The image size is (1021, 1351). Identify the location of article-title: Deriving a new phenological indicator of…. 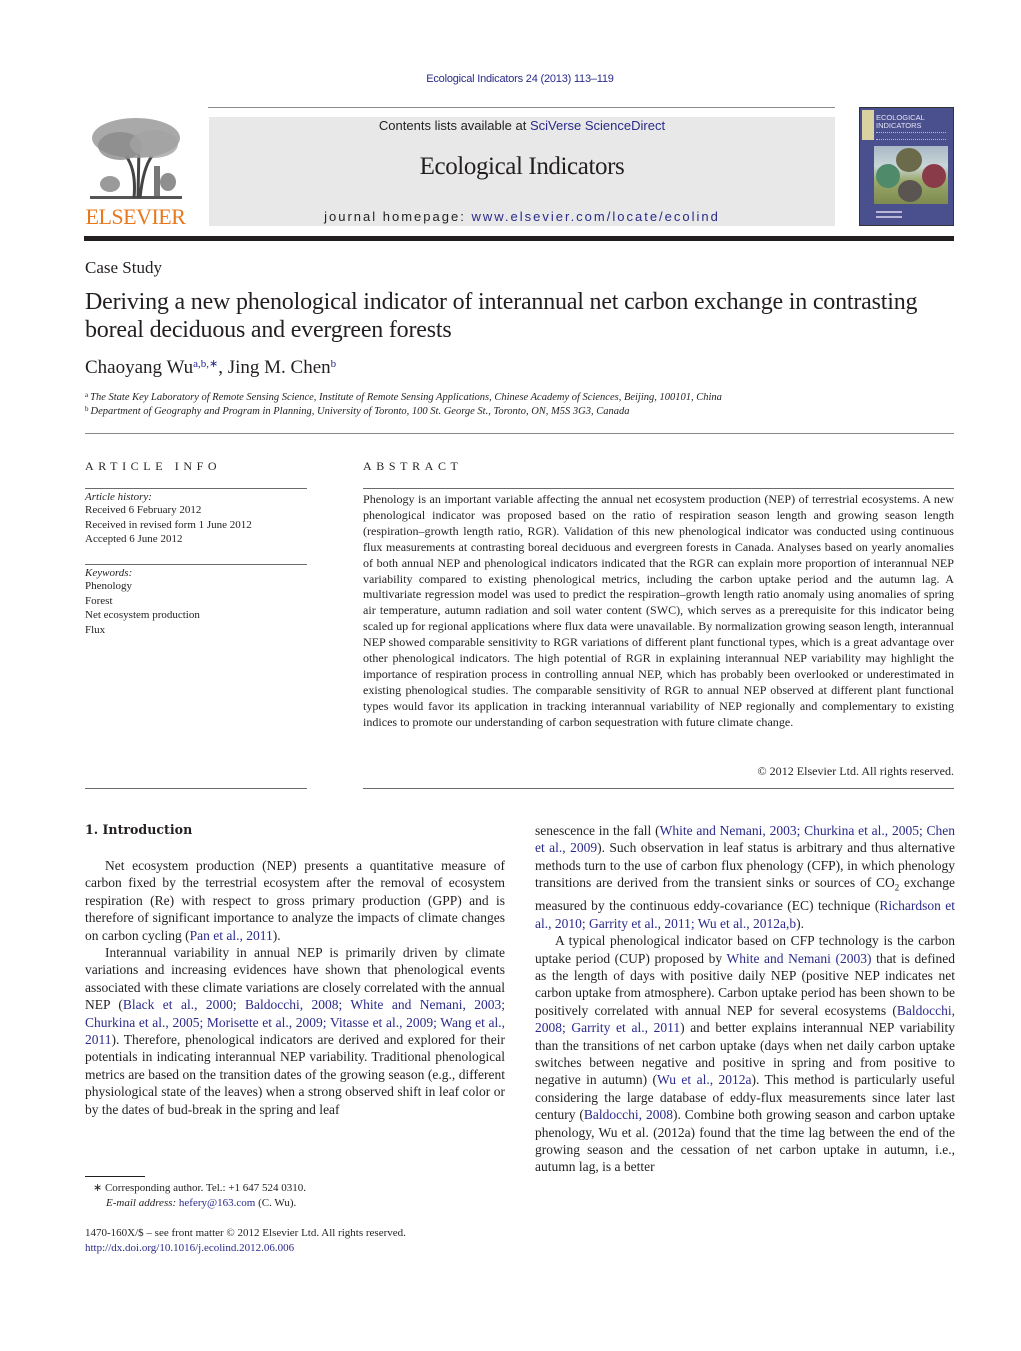
(501, 316).